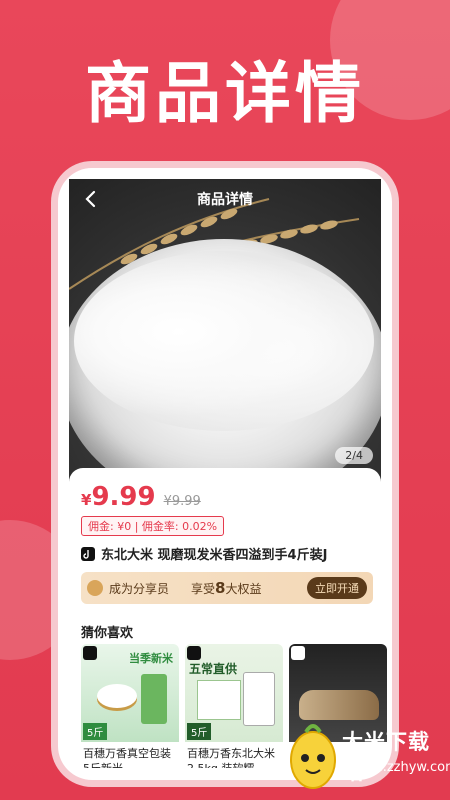 This screenshot has width=450, height=800. What do you see at coordinates (182, 501) in the screenshot?
I see `original-price: ¥9.99` at bounding box center [182, 501].